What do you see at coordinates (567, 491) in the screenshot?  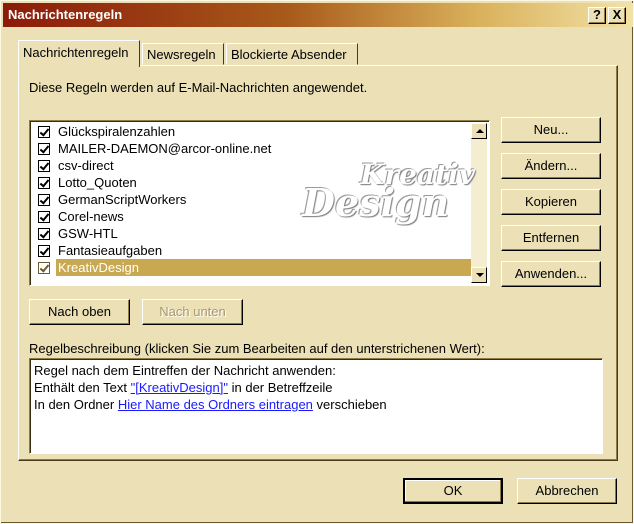 I see `cancel-button: Abbrechen` at bounding box center [567, 491].